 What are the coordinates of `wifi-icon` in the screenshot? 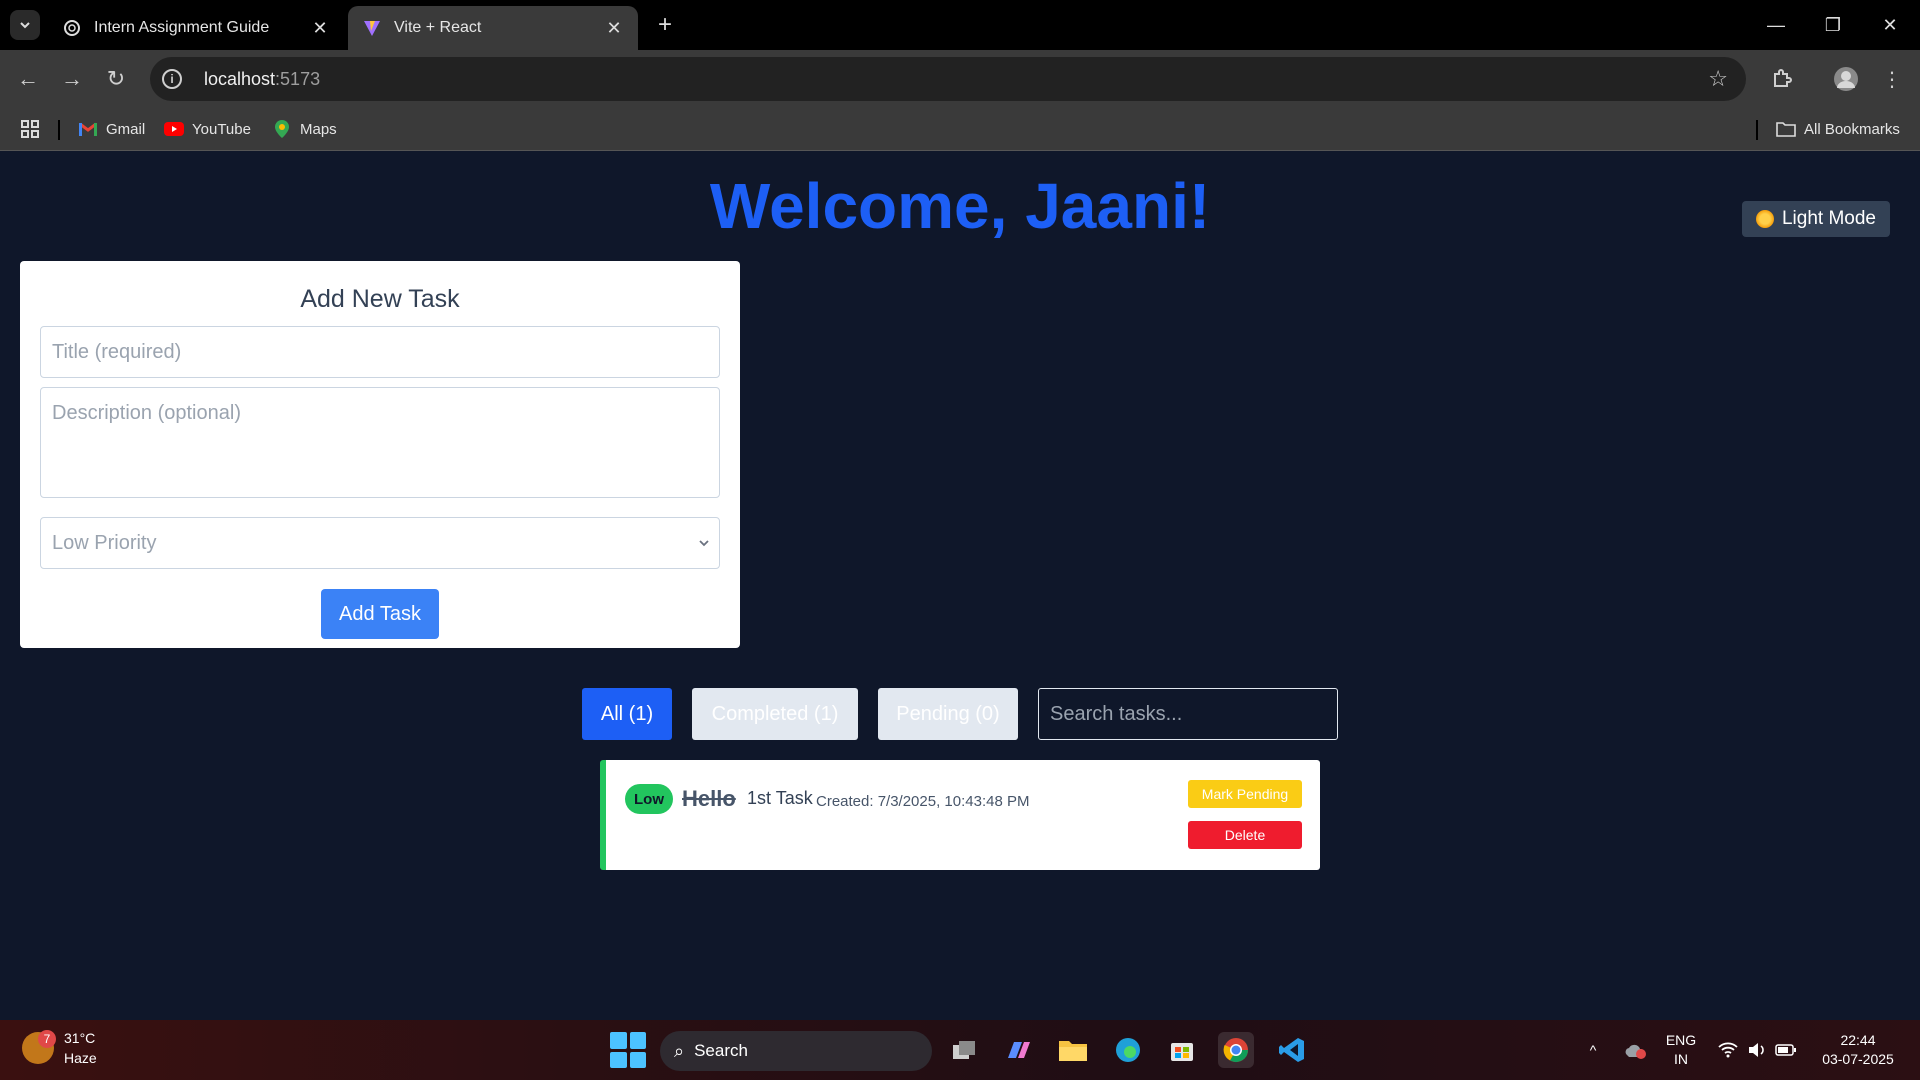 It's located at (1728, 1050).